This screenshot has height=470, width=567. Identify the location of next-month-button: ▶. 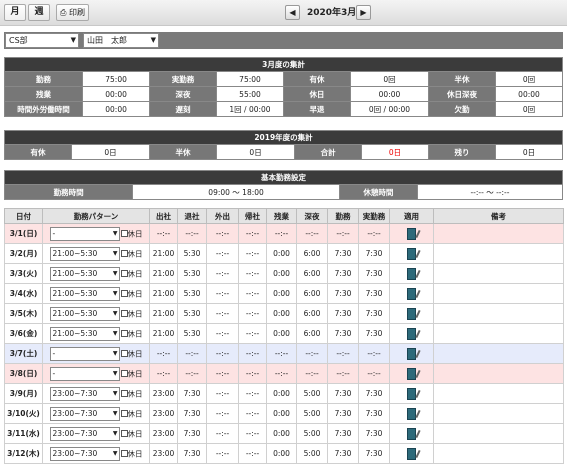
(363, 12).